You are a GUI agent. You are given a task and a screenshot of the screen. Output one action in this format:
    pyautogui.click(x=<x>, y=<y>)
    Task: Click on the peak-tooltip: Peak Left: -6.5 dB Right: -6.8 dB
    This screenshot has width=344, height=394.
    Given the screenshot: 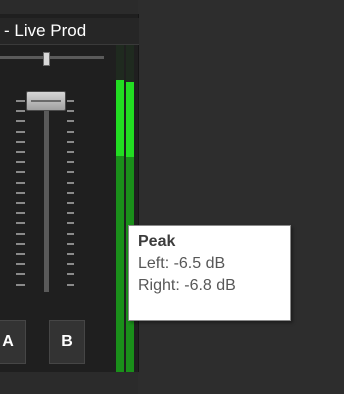 What is the action you would take?
    pyautogui.click(x=209, y=273)
    